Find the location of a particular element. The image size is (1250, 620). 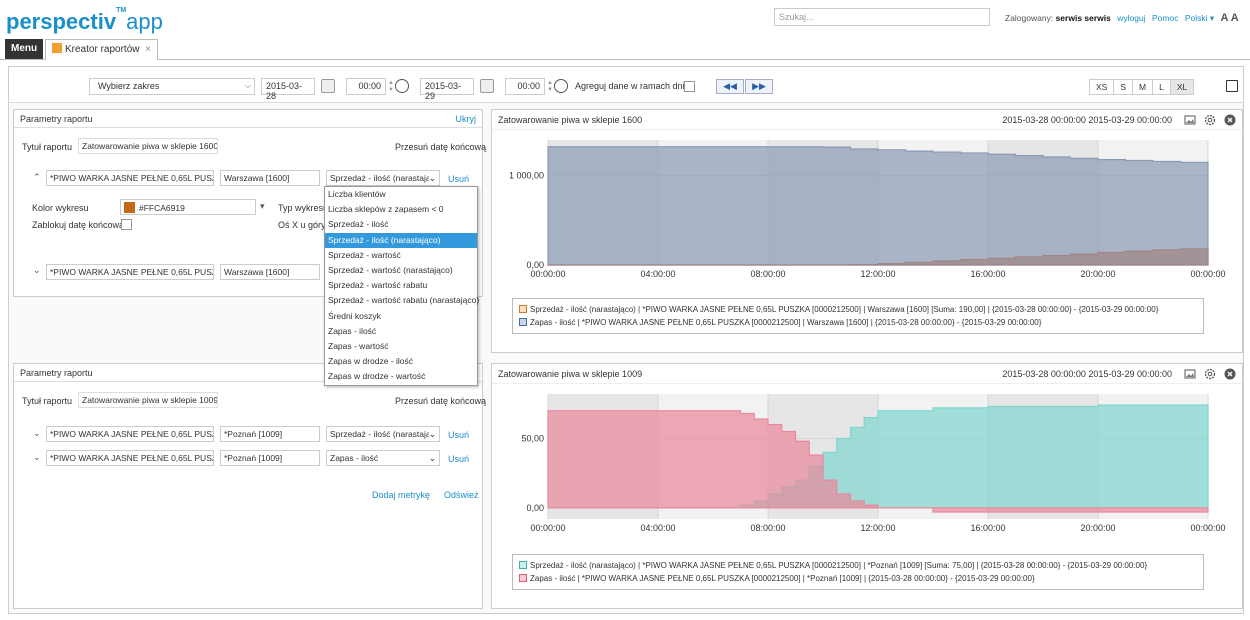

menu-button: Menu is located at coordinates (24, 49).